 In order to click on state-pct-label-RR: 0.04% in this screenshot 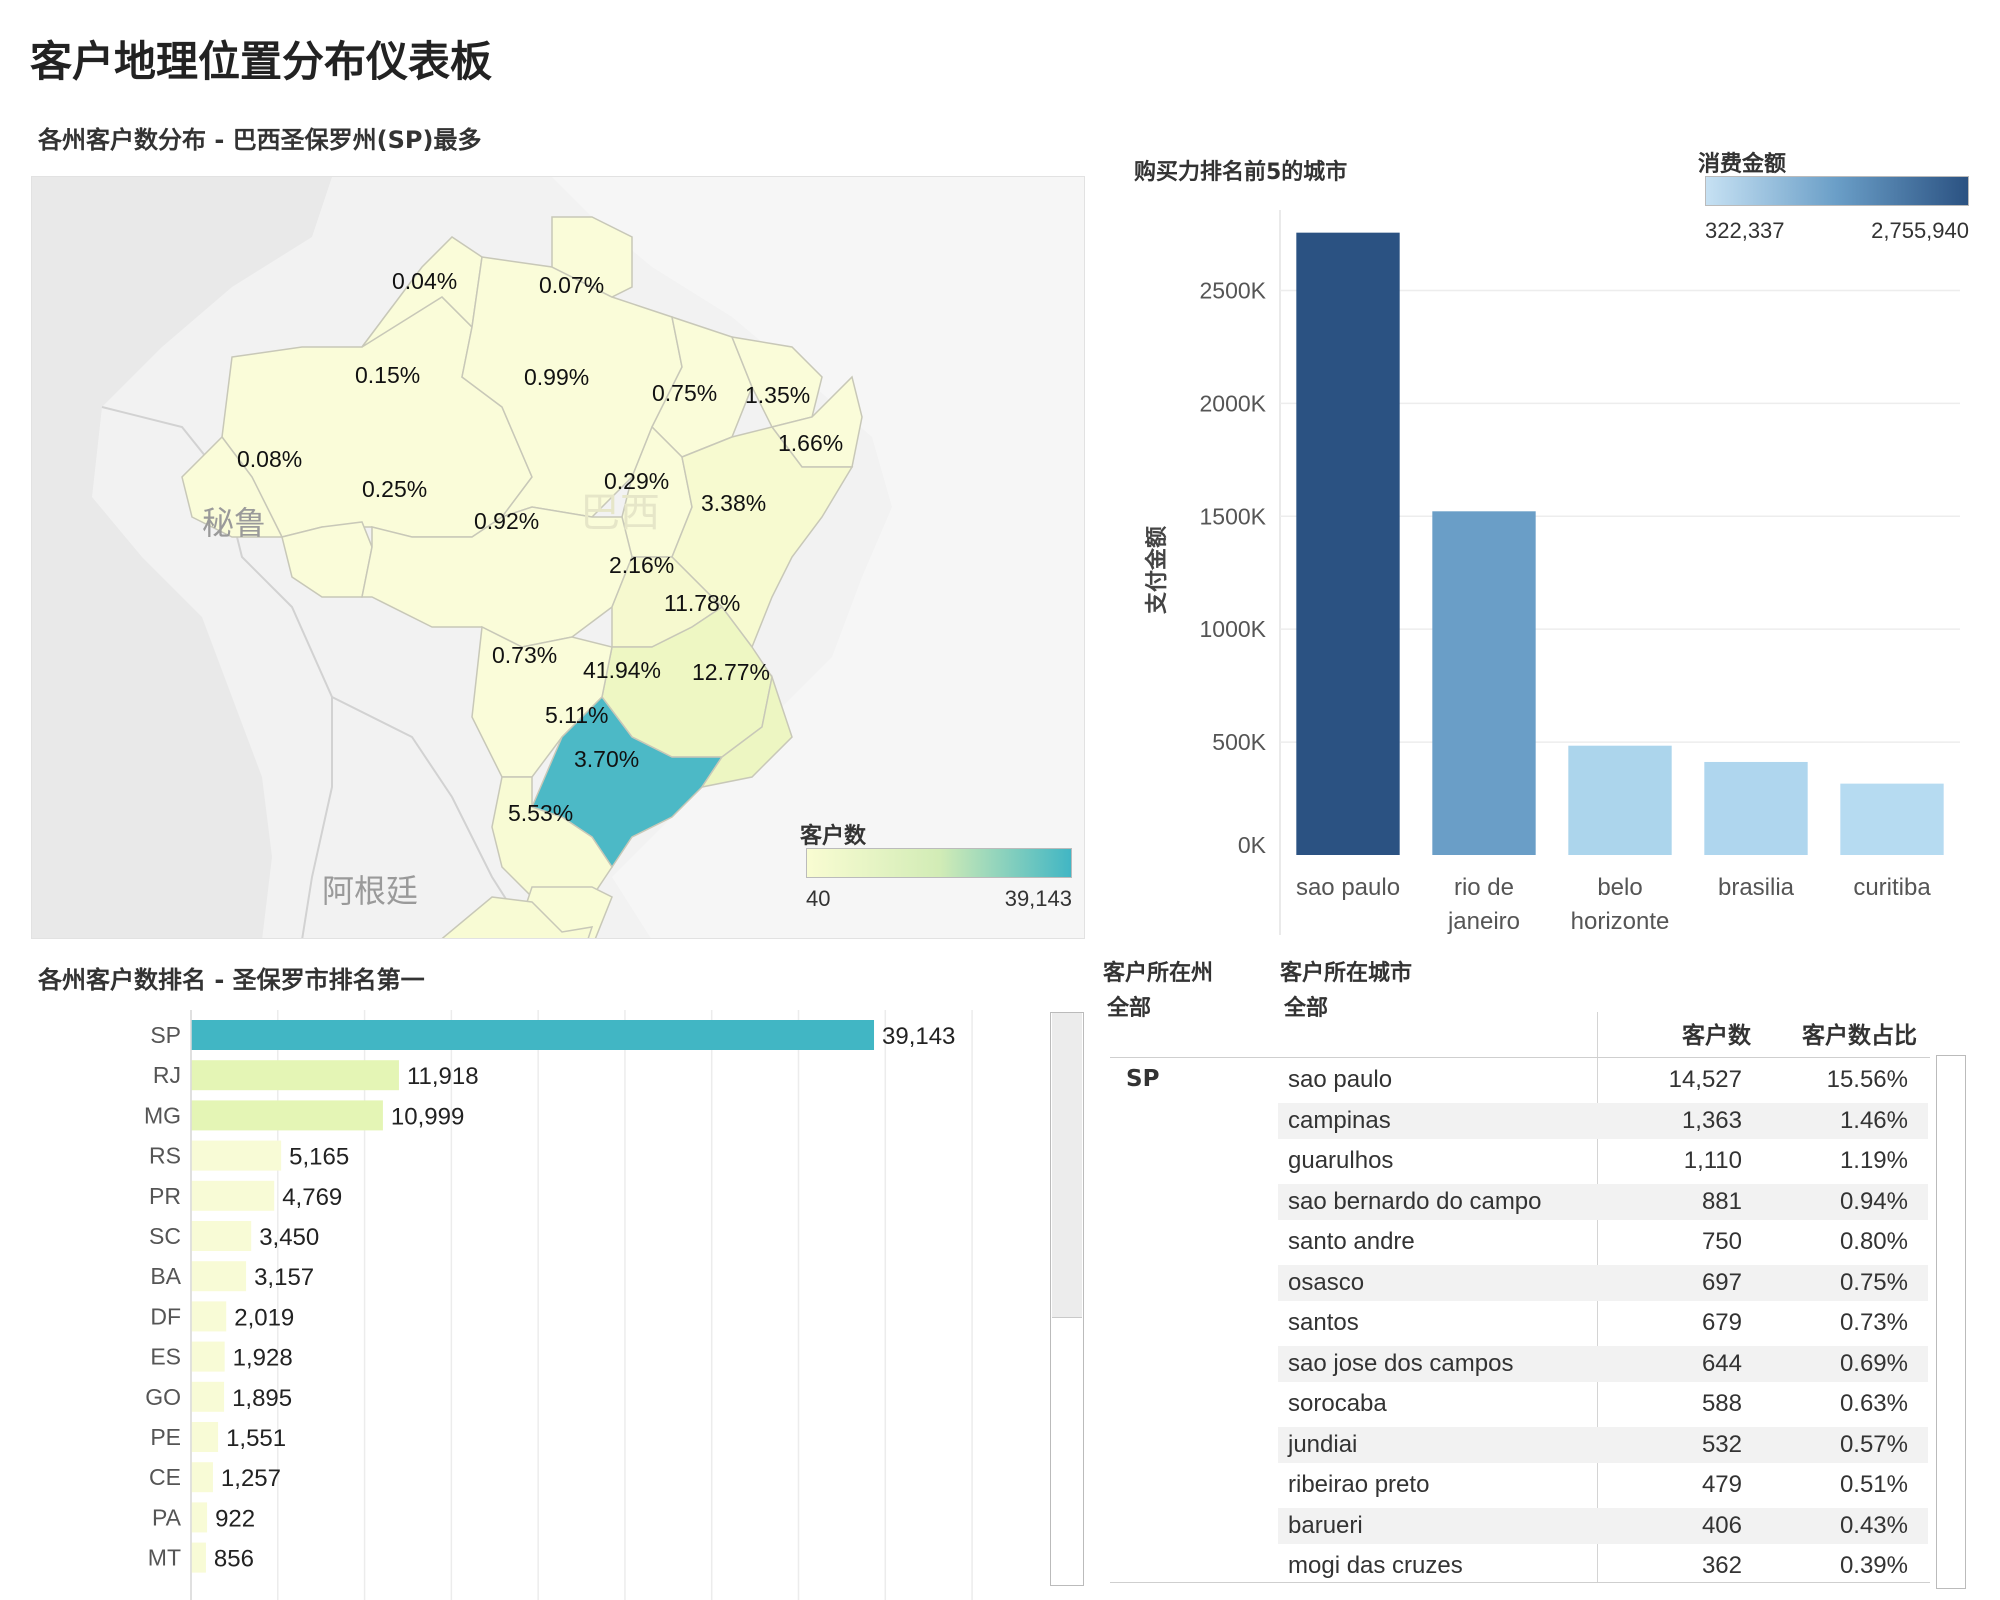, I will do `click(425, 281)`.